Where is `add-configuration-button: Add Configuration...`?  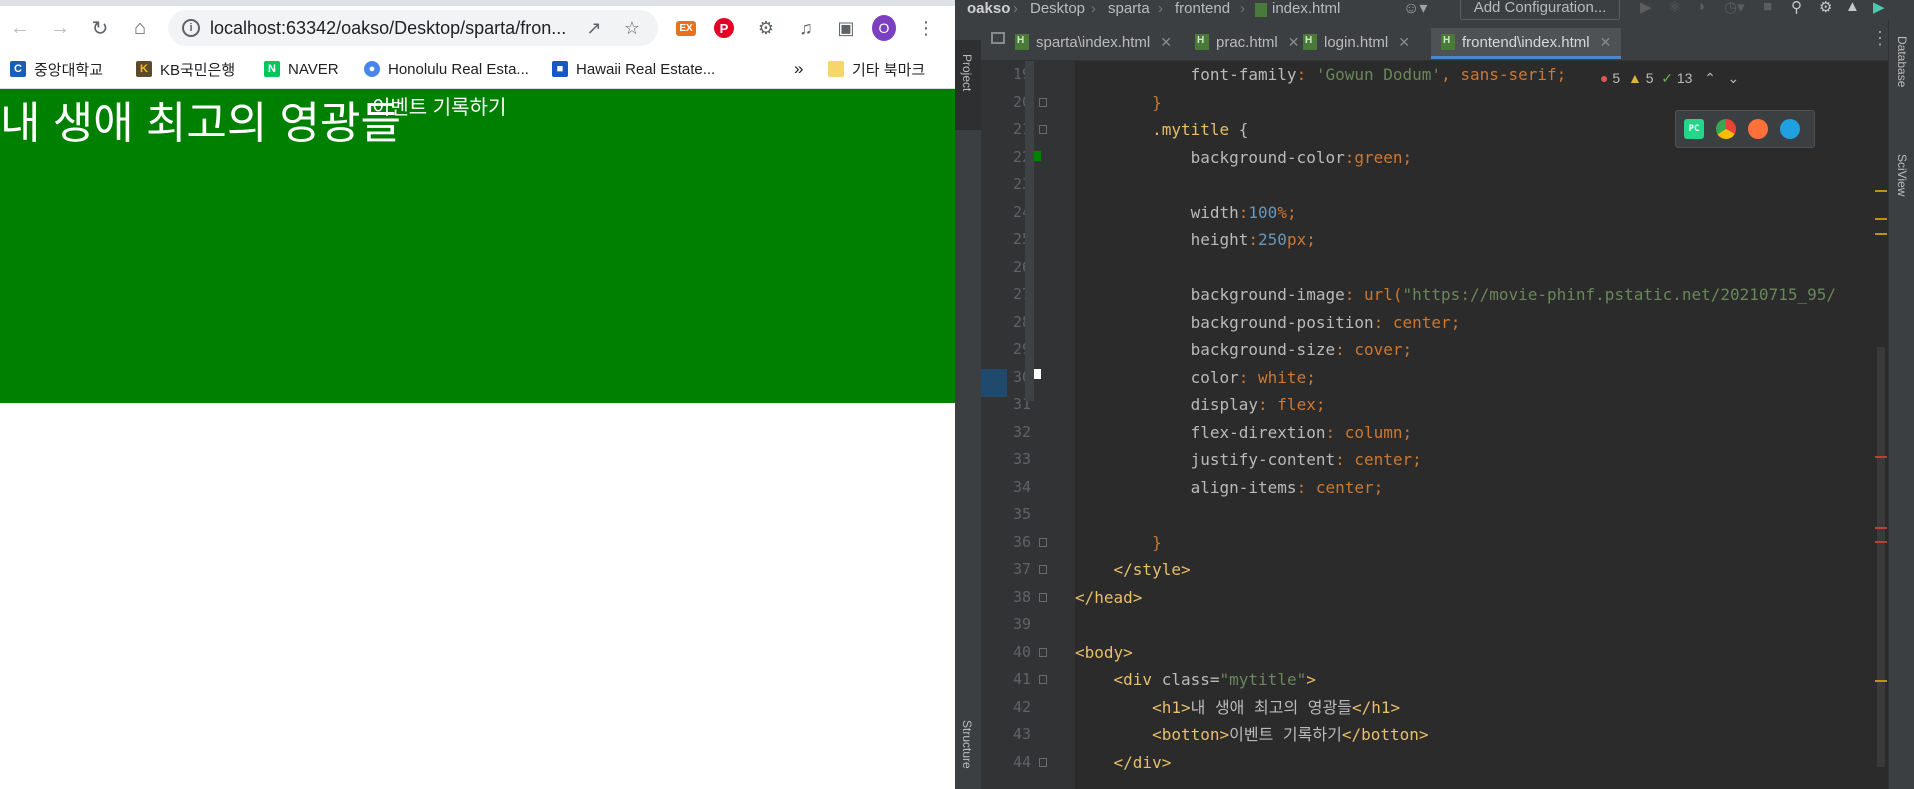
add-configuration-button: Add Configuration... is located at coordinates (1540, 10).